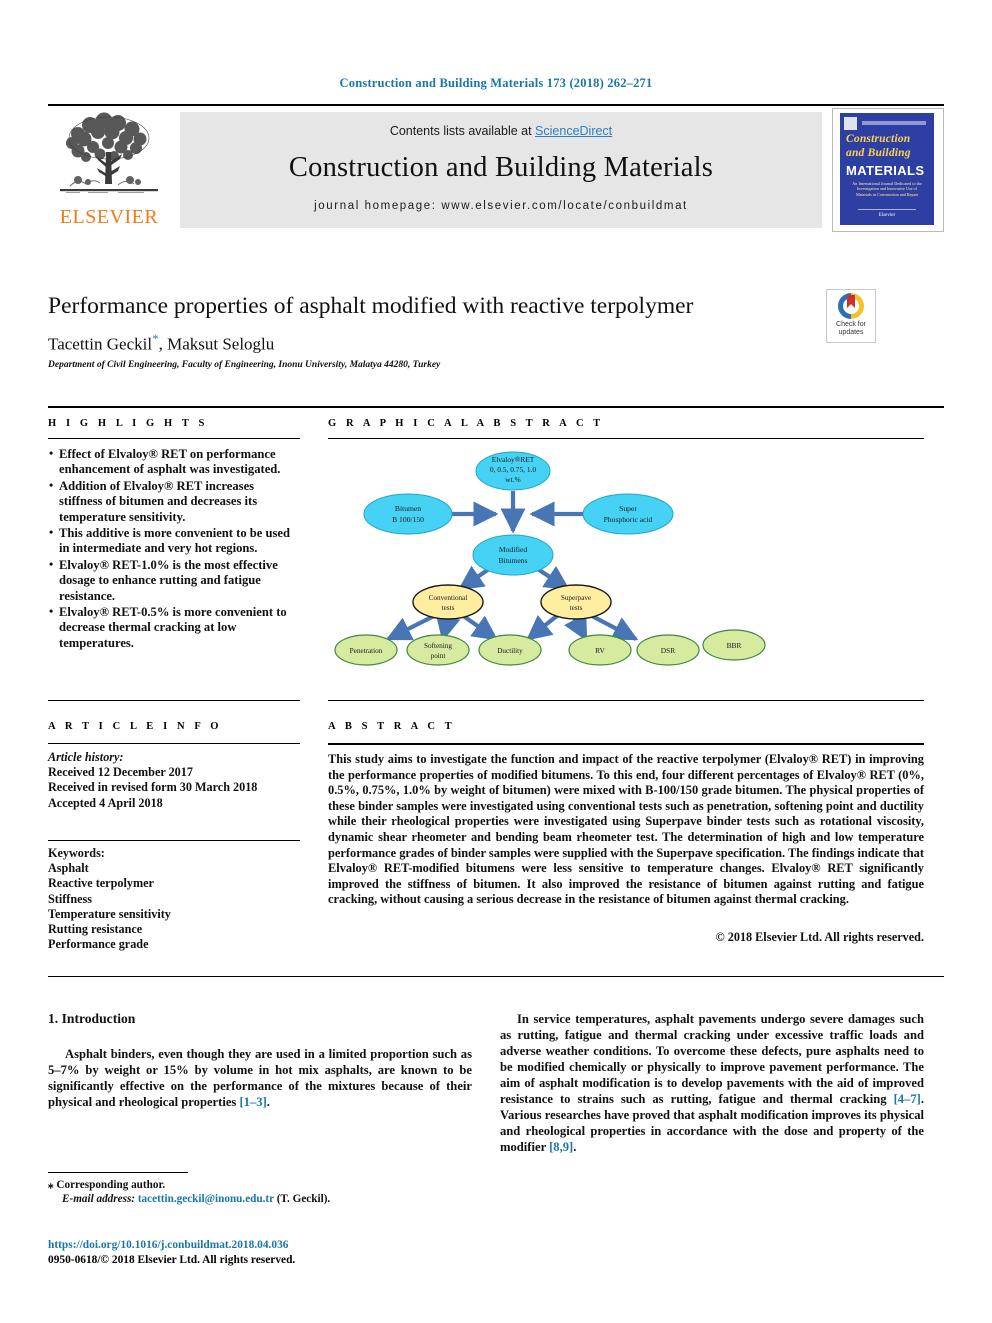 This screenshot has width=992, height=1323. Describe the element at coordinates (878, 153) in the screenshot. I see `cover-title-line-2: and Building` at that location.